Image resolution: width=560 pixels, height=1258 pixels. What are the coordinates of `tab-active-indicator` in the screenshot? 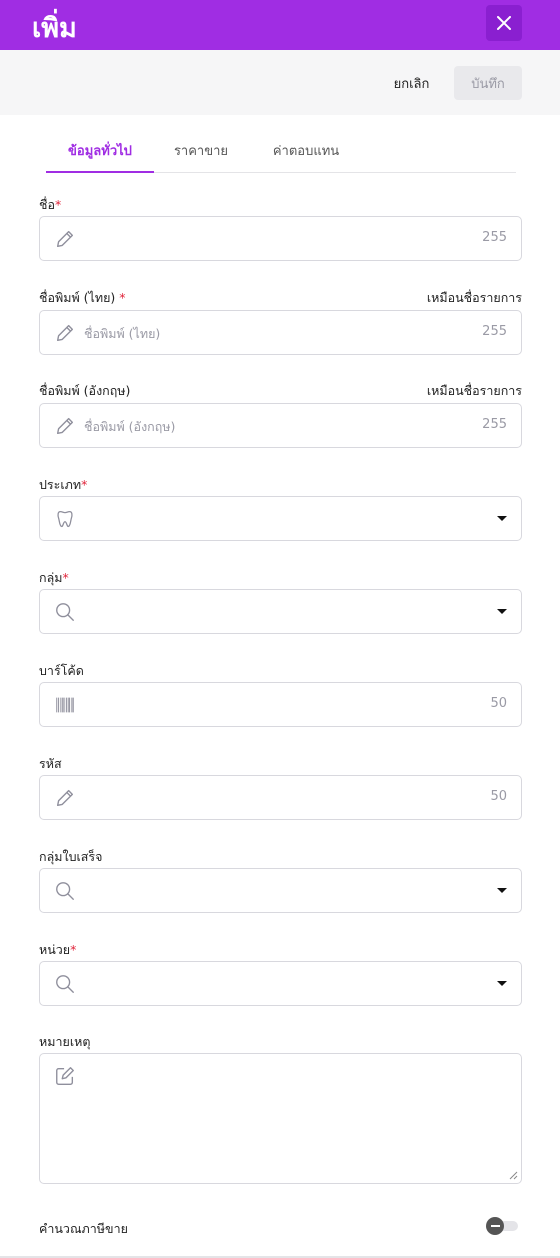 It's located at (100, 172).